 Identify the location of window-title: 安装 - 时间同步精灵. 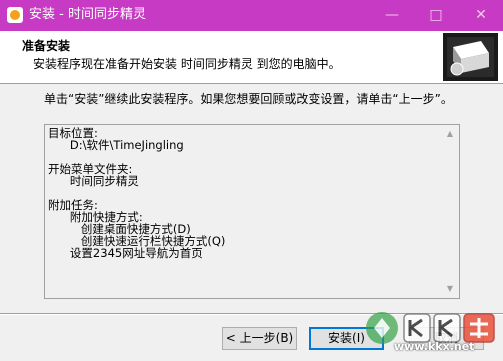
(87, 14).